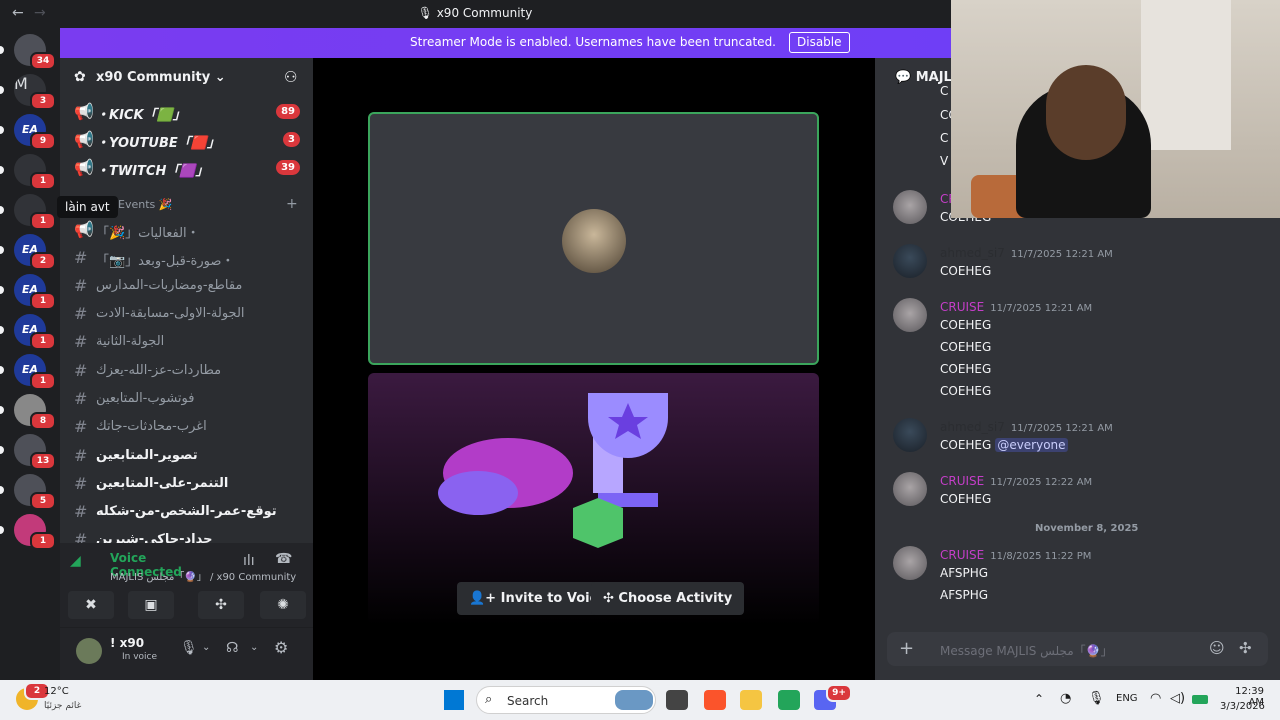  What do you see at coordinates (789, 700) in the screenshot?
I see `obs-icon` at bounding box center [789, 700].